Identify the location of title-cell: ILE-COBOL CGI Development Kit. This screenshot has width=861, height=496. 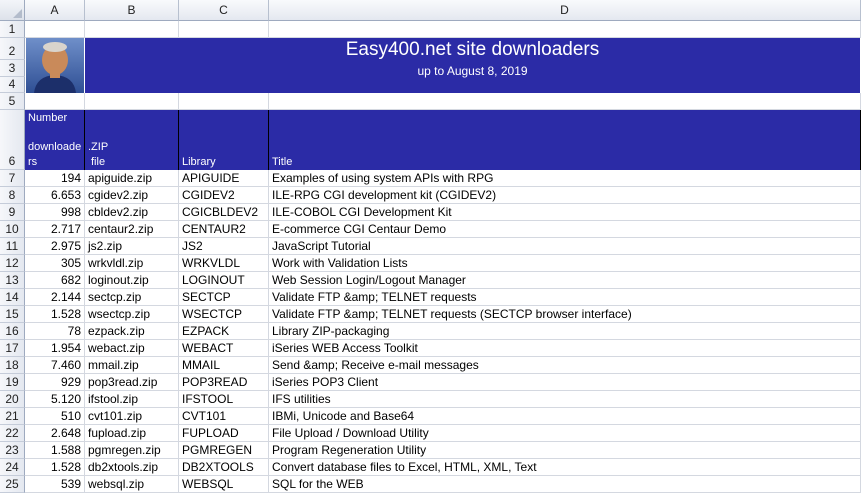
(565, 212).